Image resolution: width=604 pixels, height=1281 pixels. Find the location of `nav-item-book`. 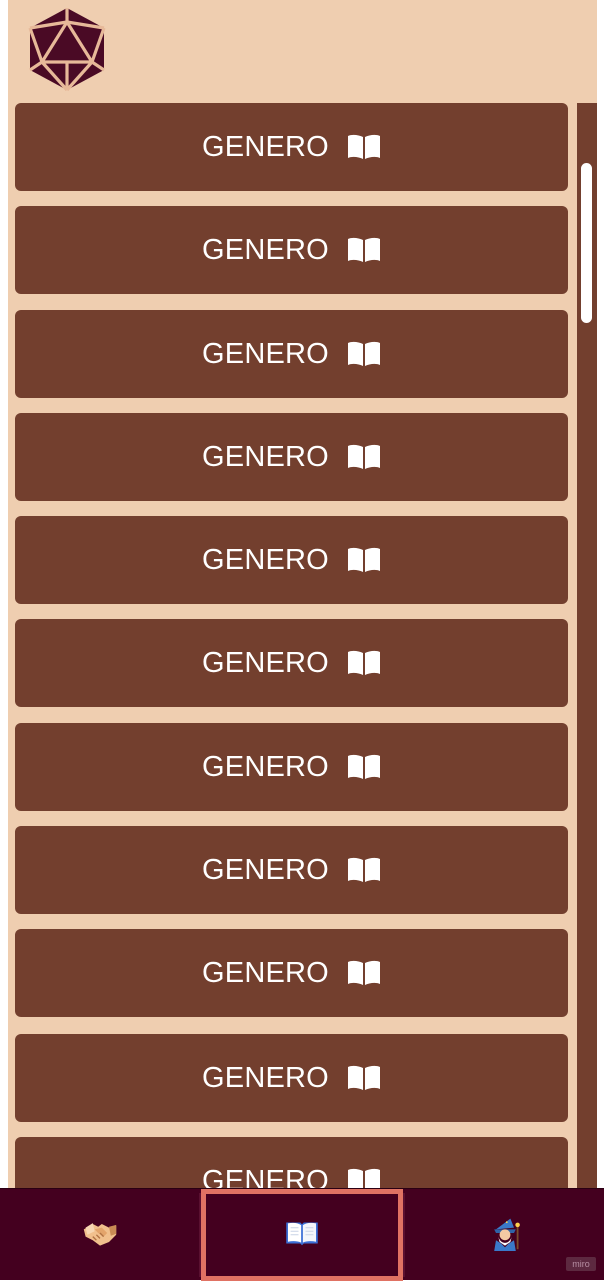

nav-item-book is located at coordinates (302, 1235).